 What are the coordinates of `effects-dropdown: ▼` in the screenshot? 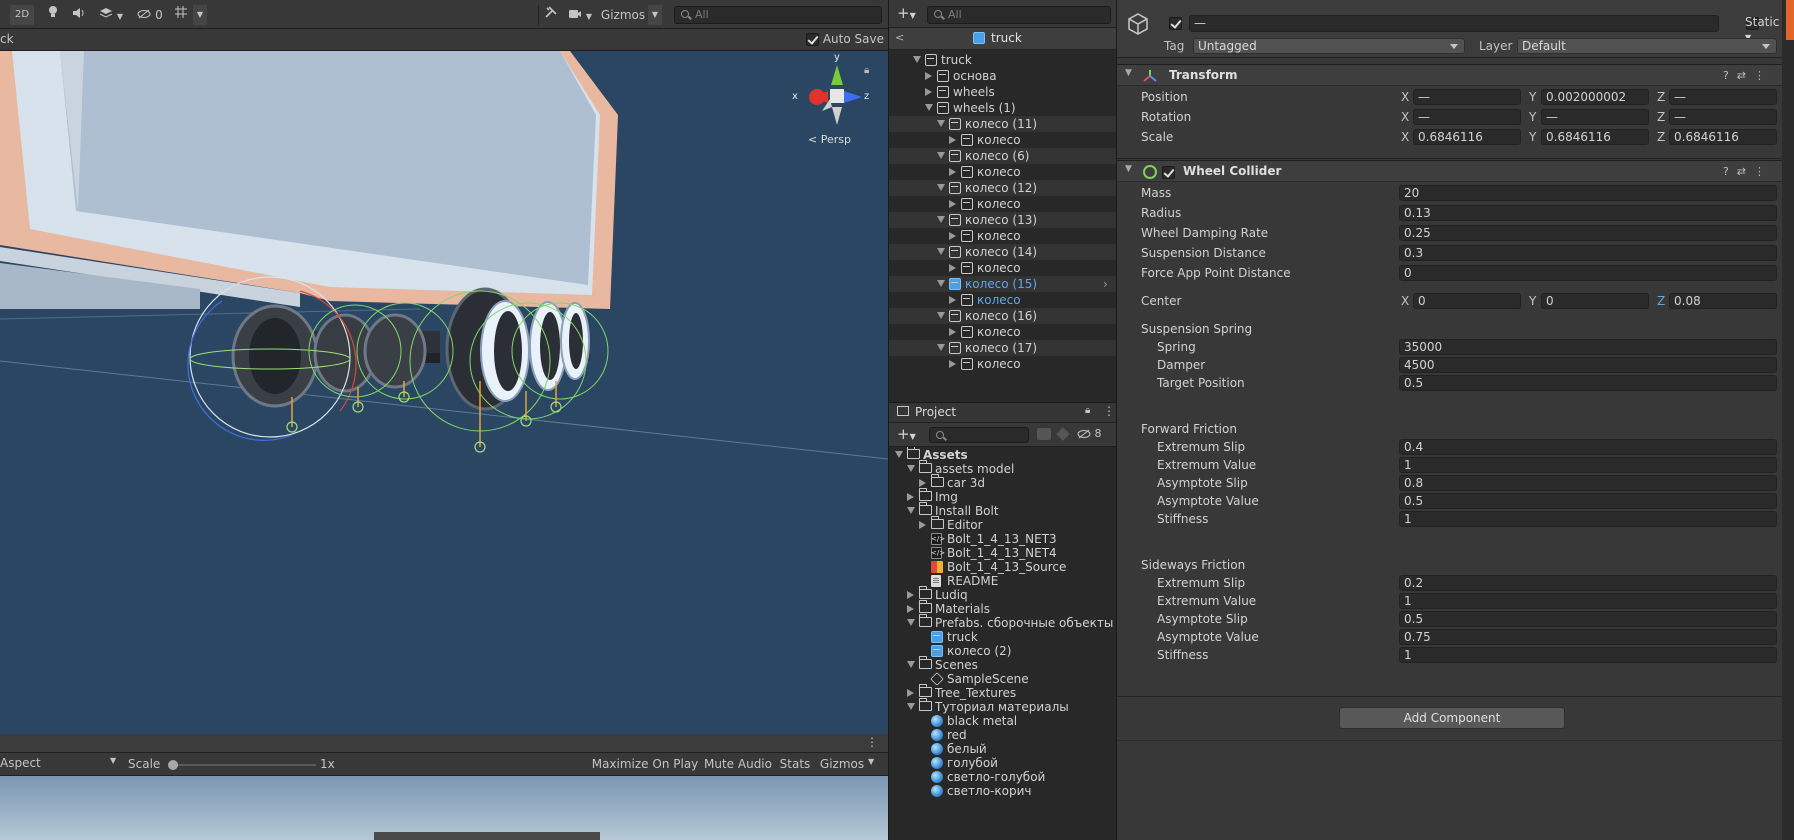 It's located at (111, 15).